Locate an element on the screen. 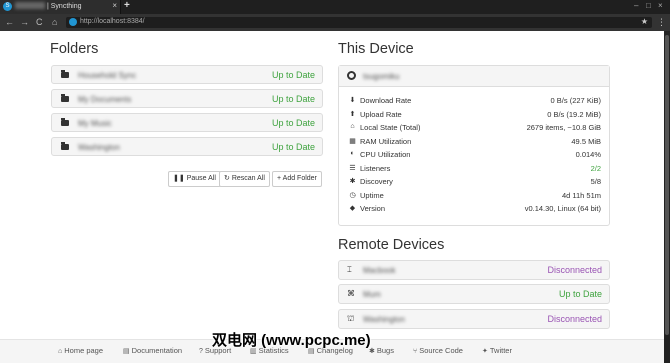 The height and width of the screenshot is (363, 670). footer-link-bugs: ✱ Bugs is located at coordinates (381, 350).